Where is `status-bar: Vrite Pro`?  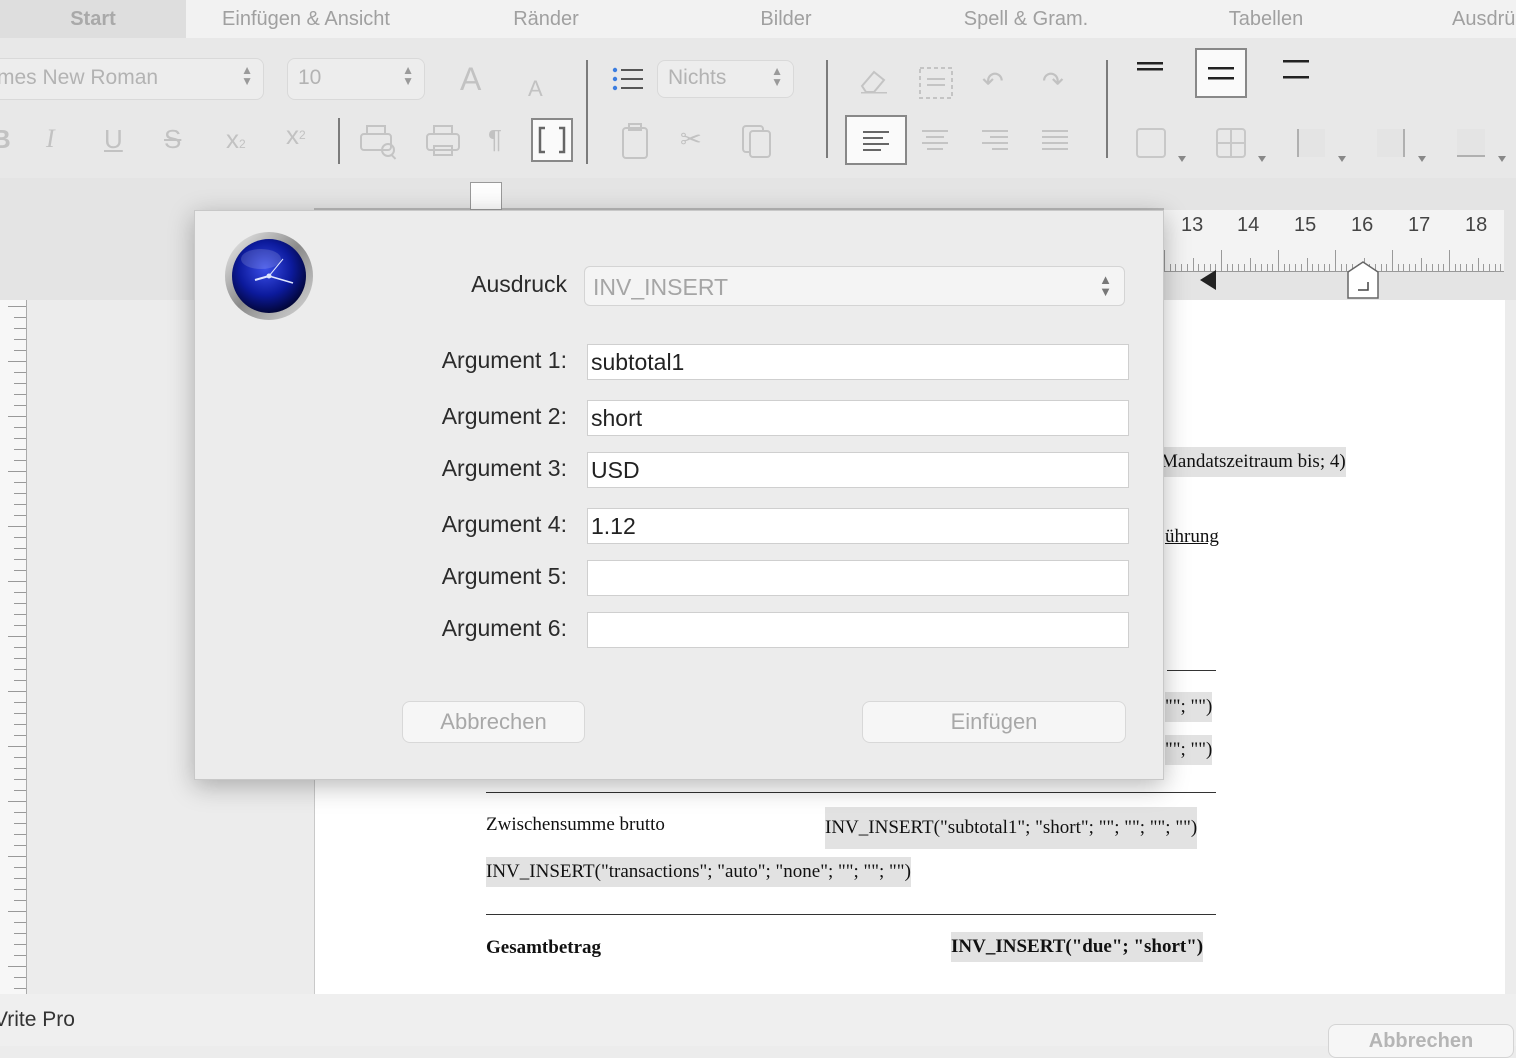 status-bar: Vrite Pro is located at coordinates (758, 1020).